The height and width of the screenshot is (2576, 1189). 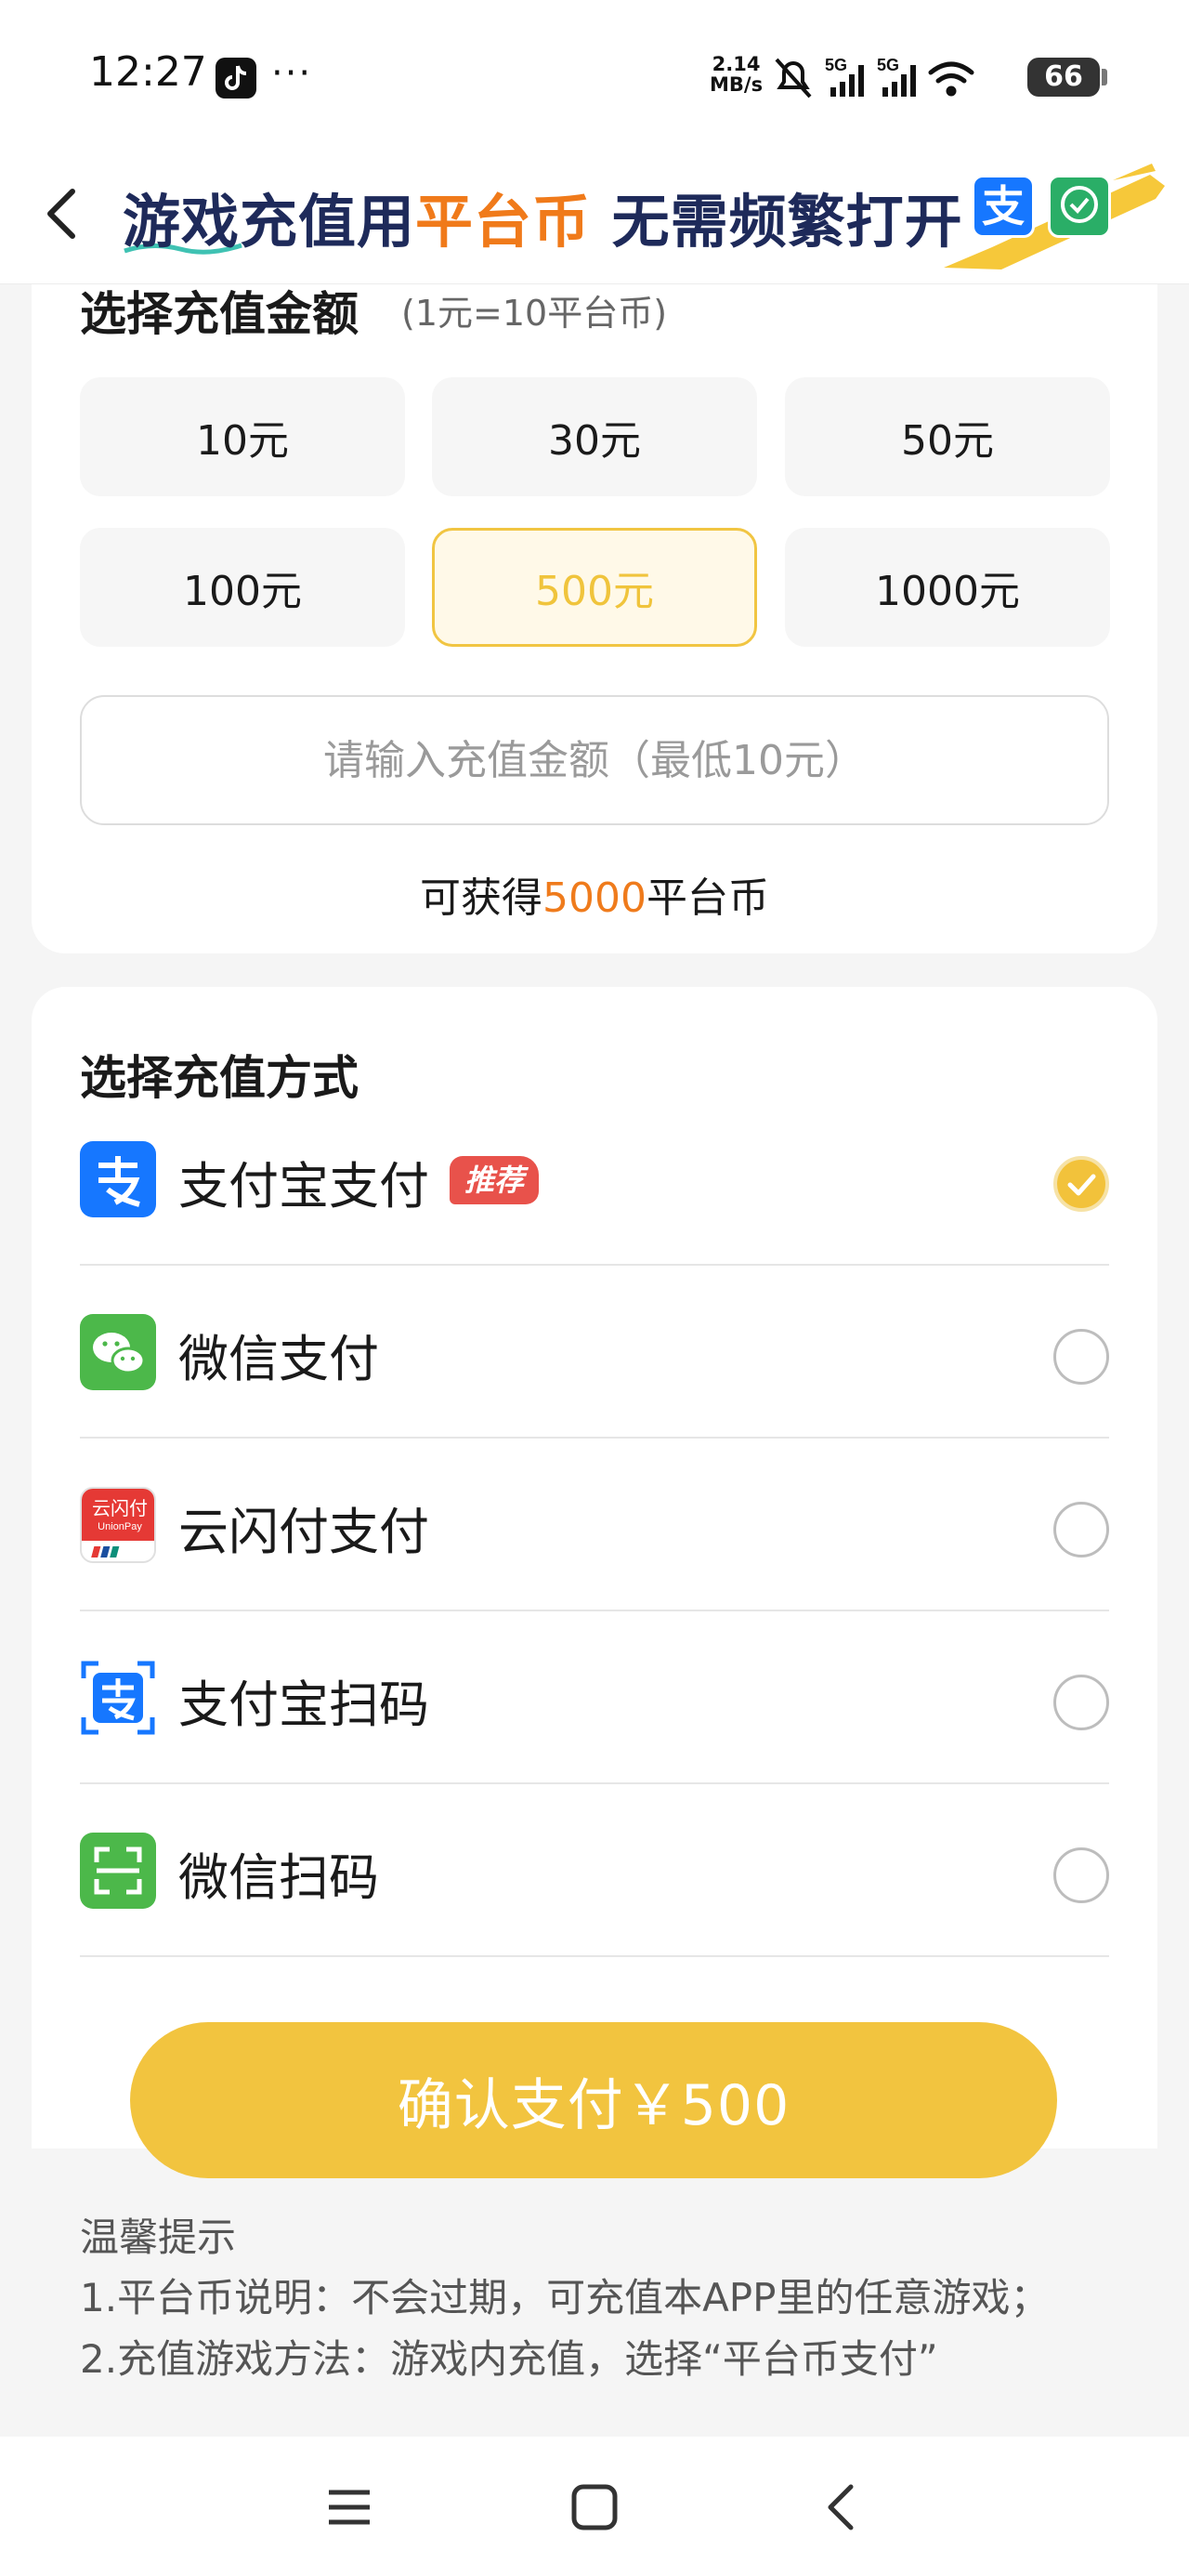 What do you see at coordinates (737, 84) in the screenshot?
I see `network-speed-unit: MB/s` at bounding box center [737, 84].